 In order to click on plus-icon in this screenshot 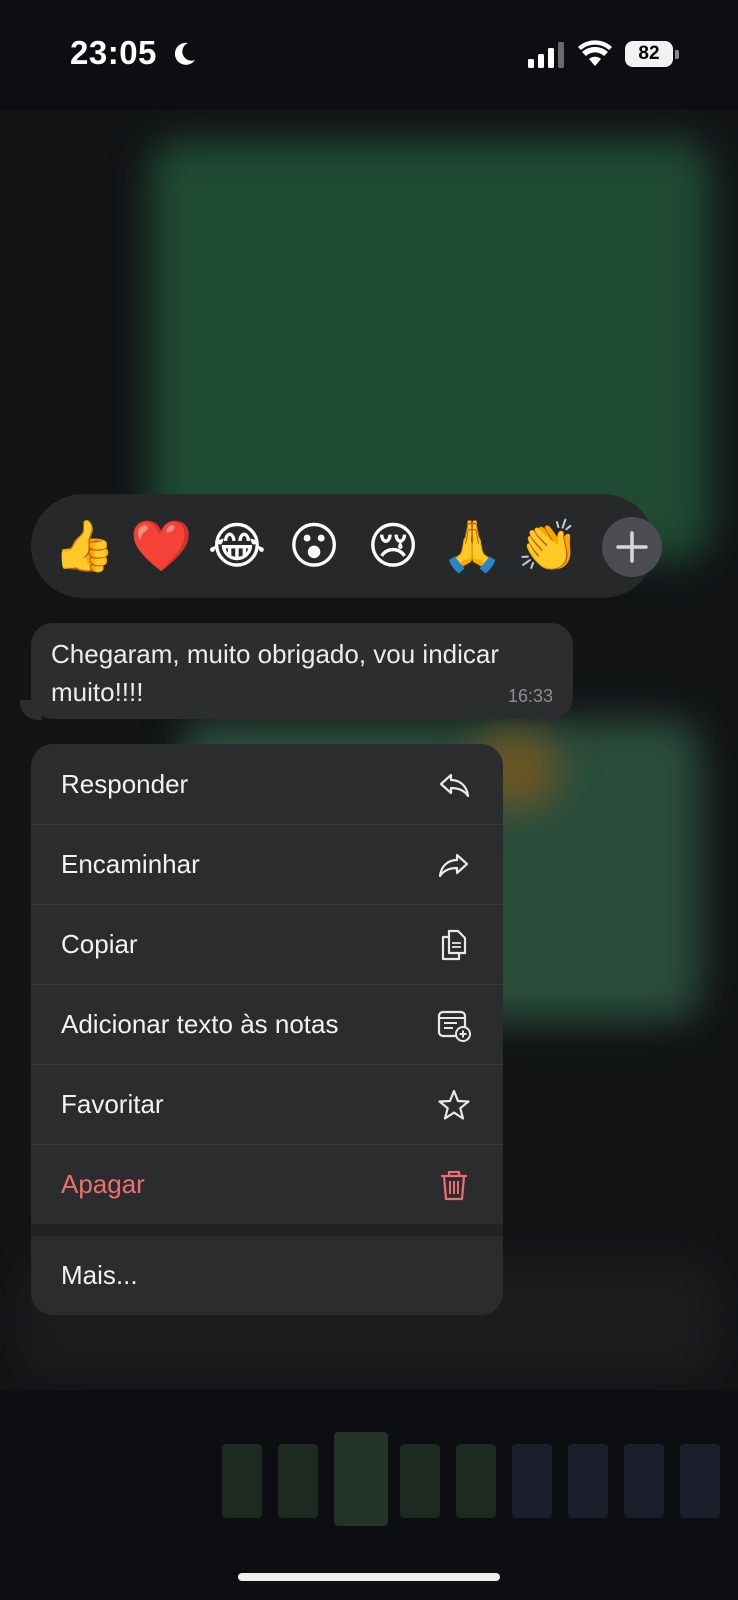, I will do `click(632, 547)`.